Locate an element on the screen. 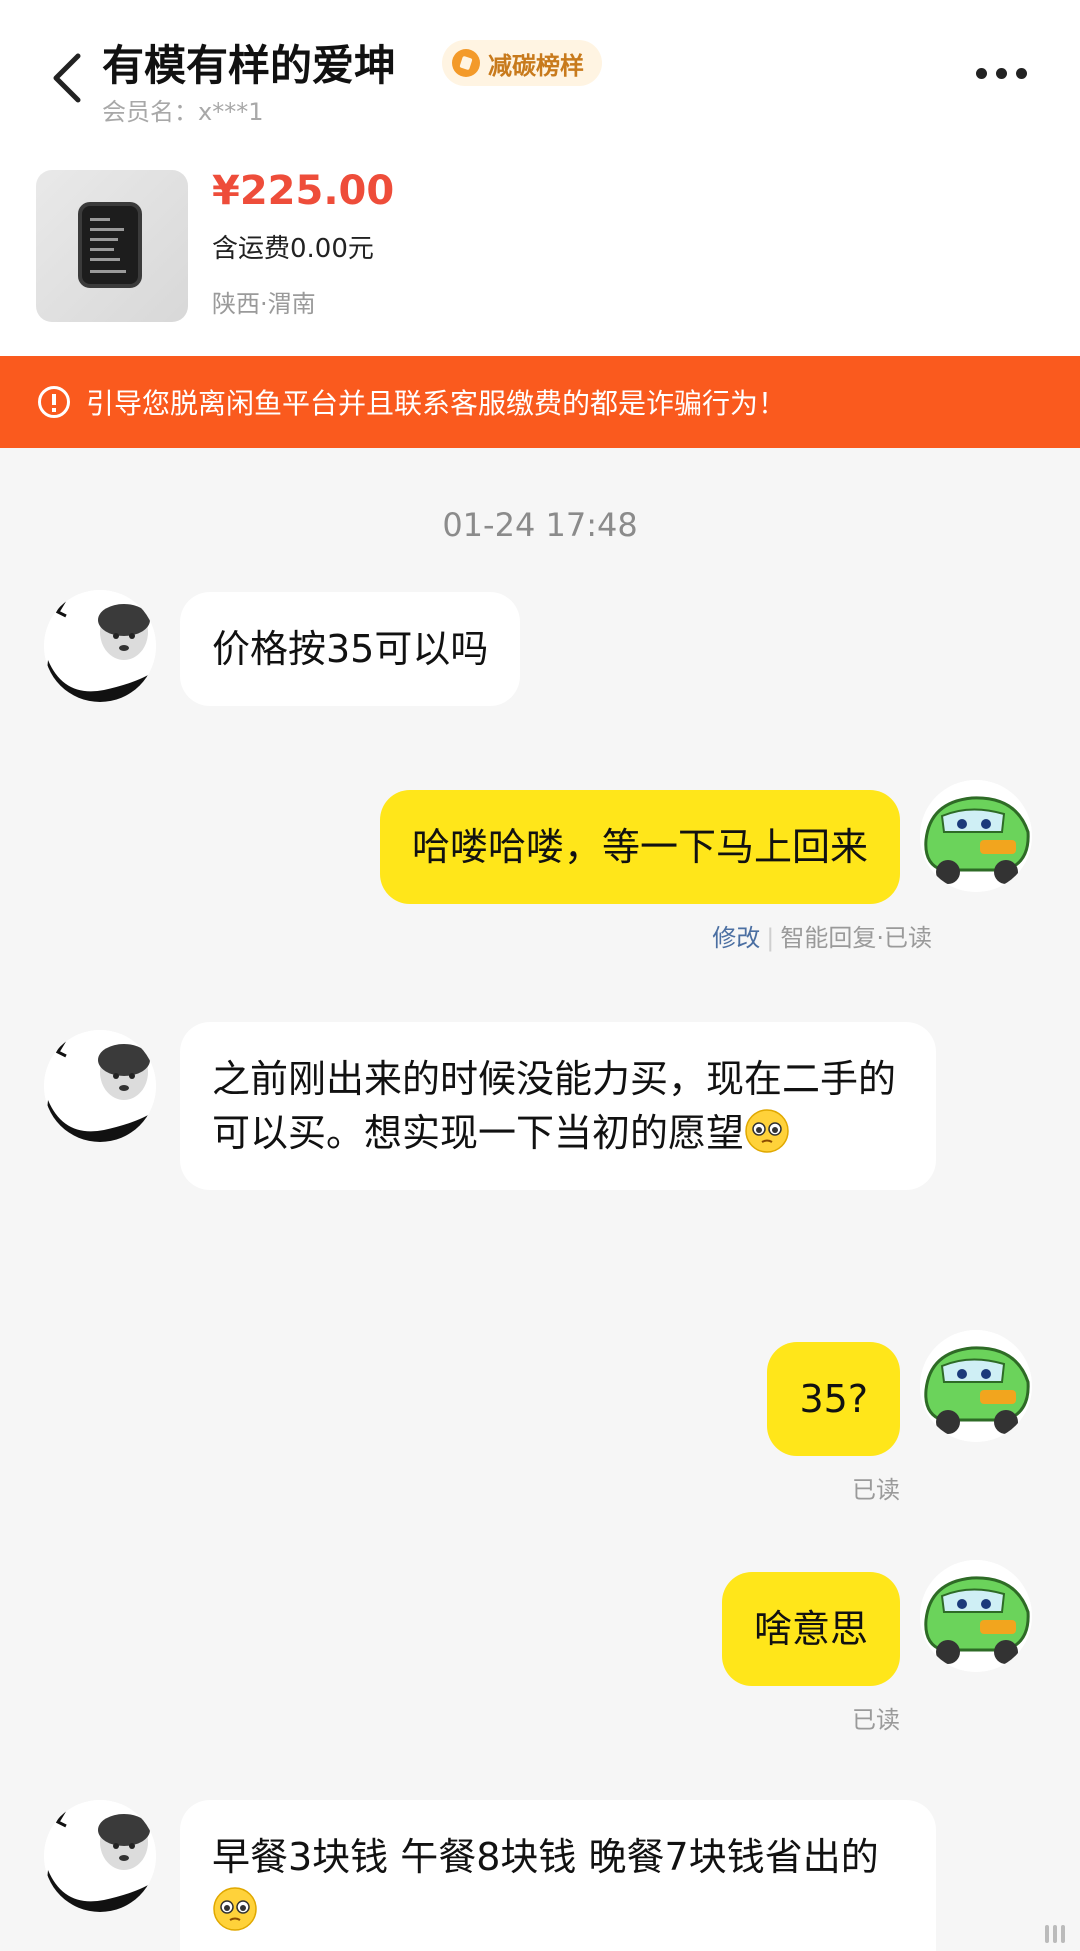 The image size is (1080, 1951). message-bubble-left: 早餐3块钱 午餐8块钱 晚餐7块钱省出的 is located at coordinates (558, 1875).